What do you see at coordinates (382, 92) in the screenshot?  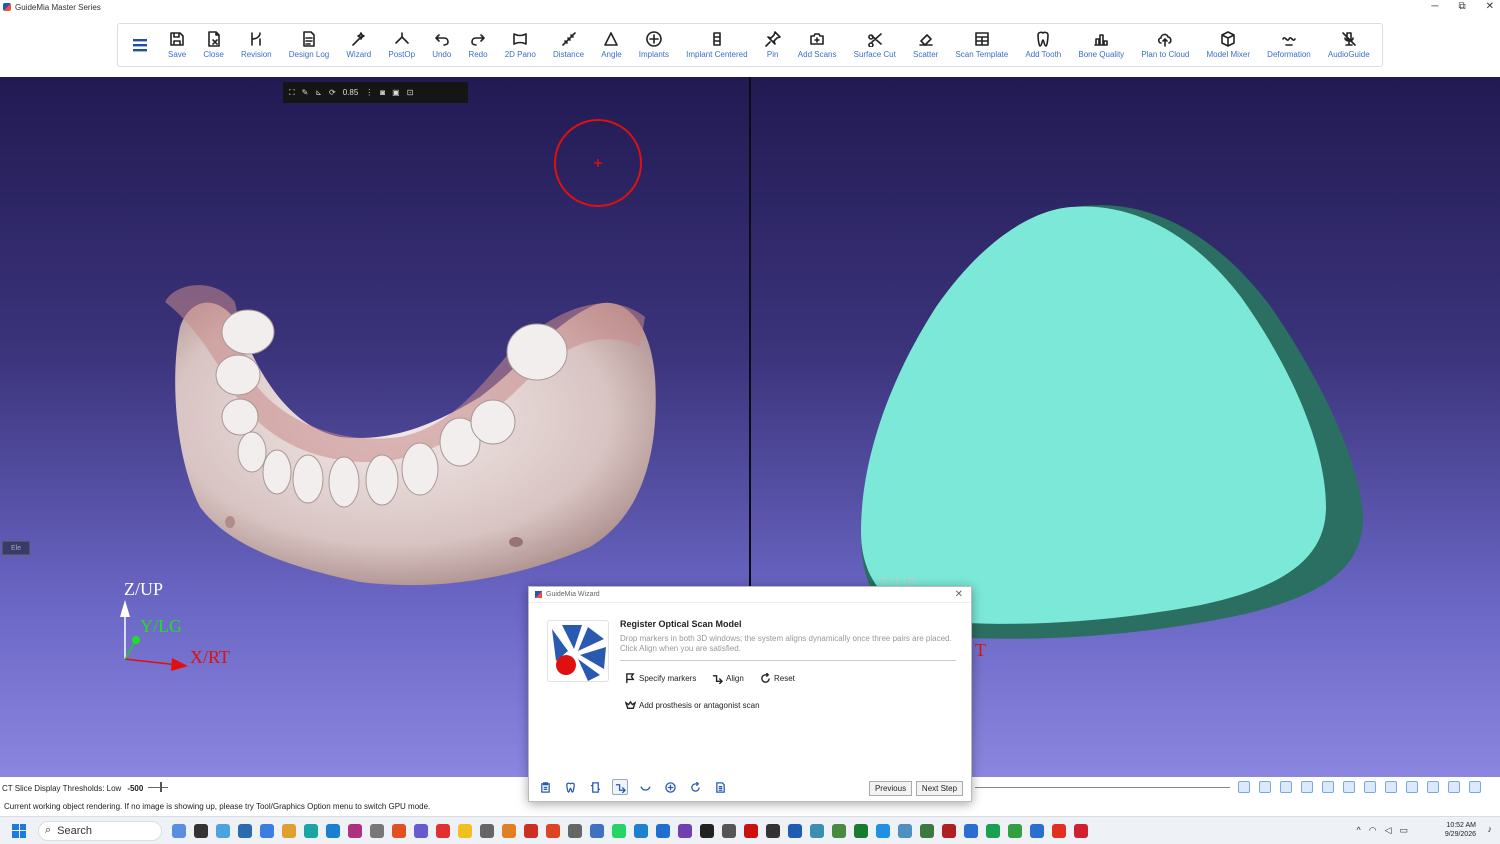 I see `camera-icon: ◙` at bounding box center [382, 92].